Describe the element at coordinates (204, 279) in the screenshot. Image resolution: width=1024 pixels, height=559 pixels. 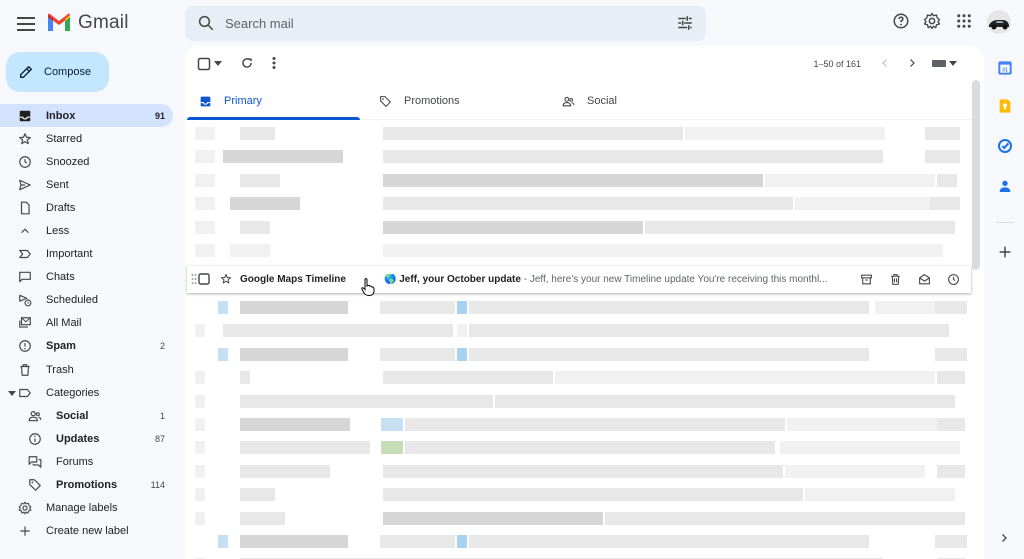
I see `row-checkbox` at that location.